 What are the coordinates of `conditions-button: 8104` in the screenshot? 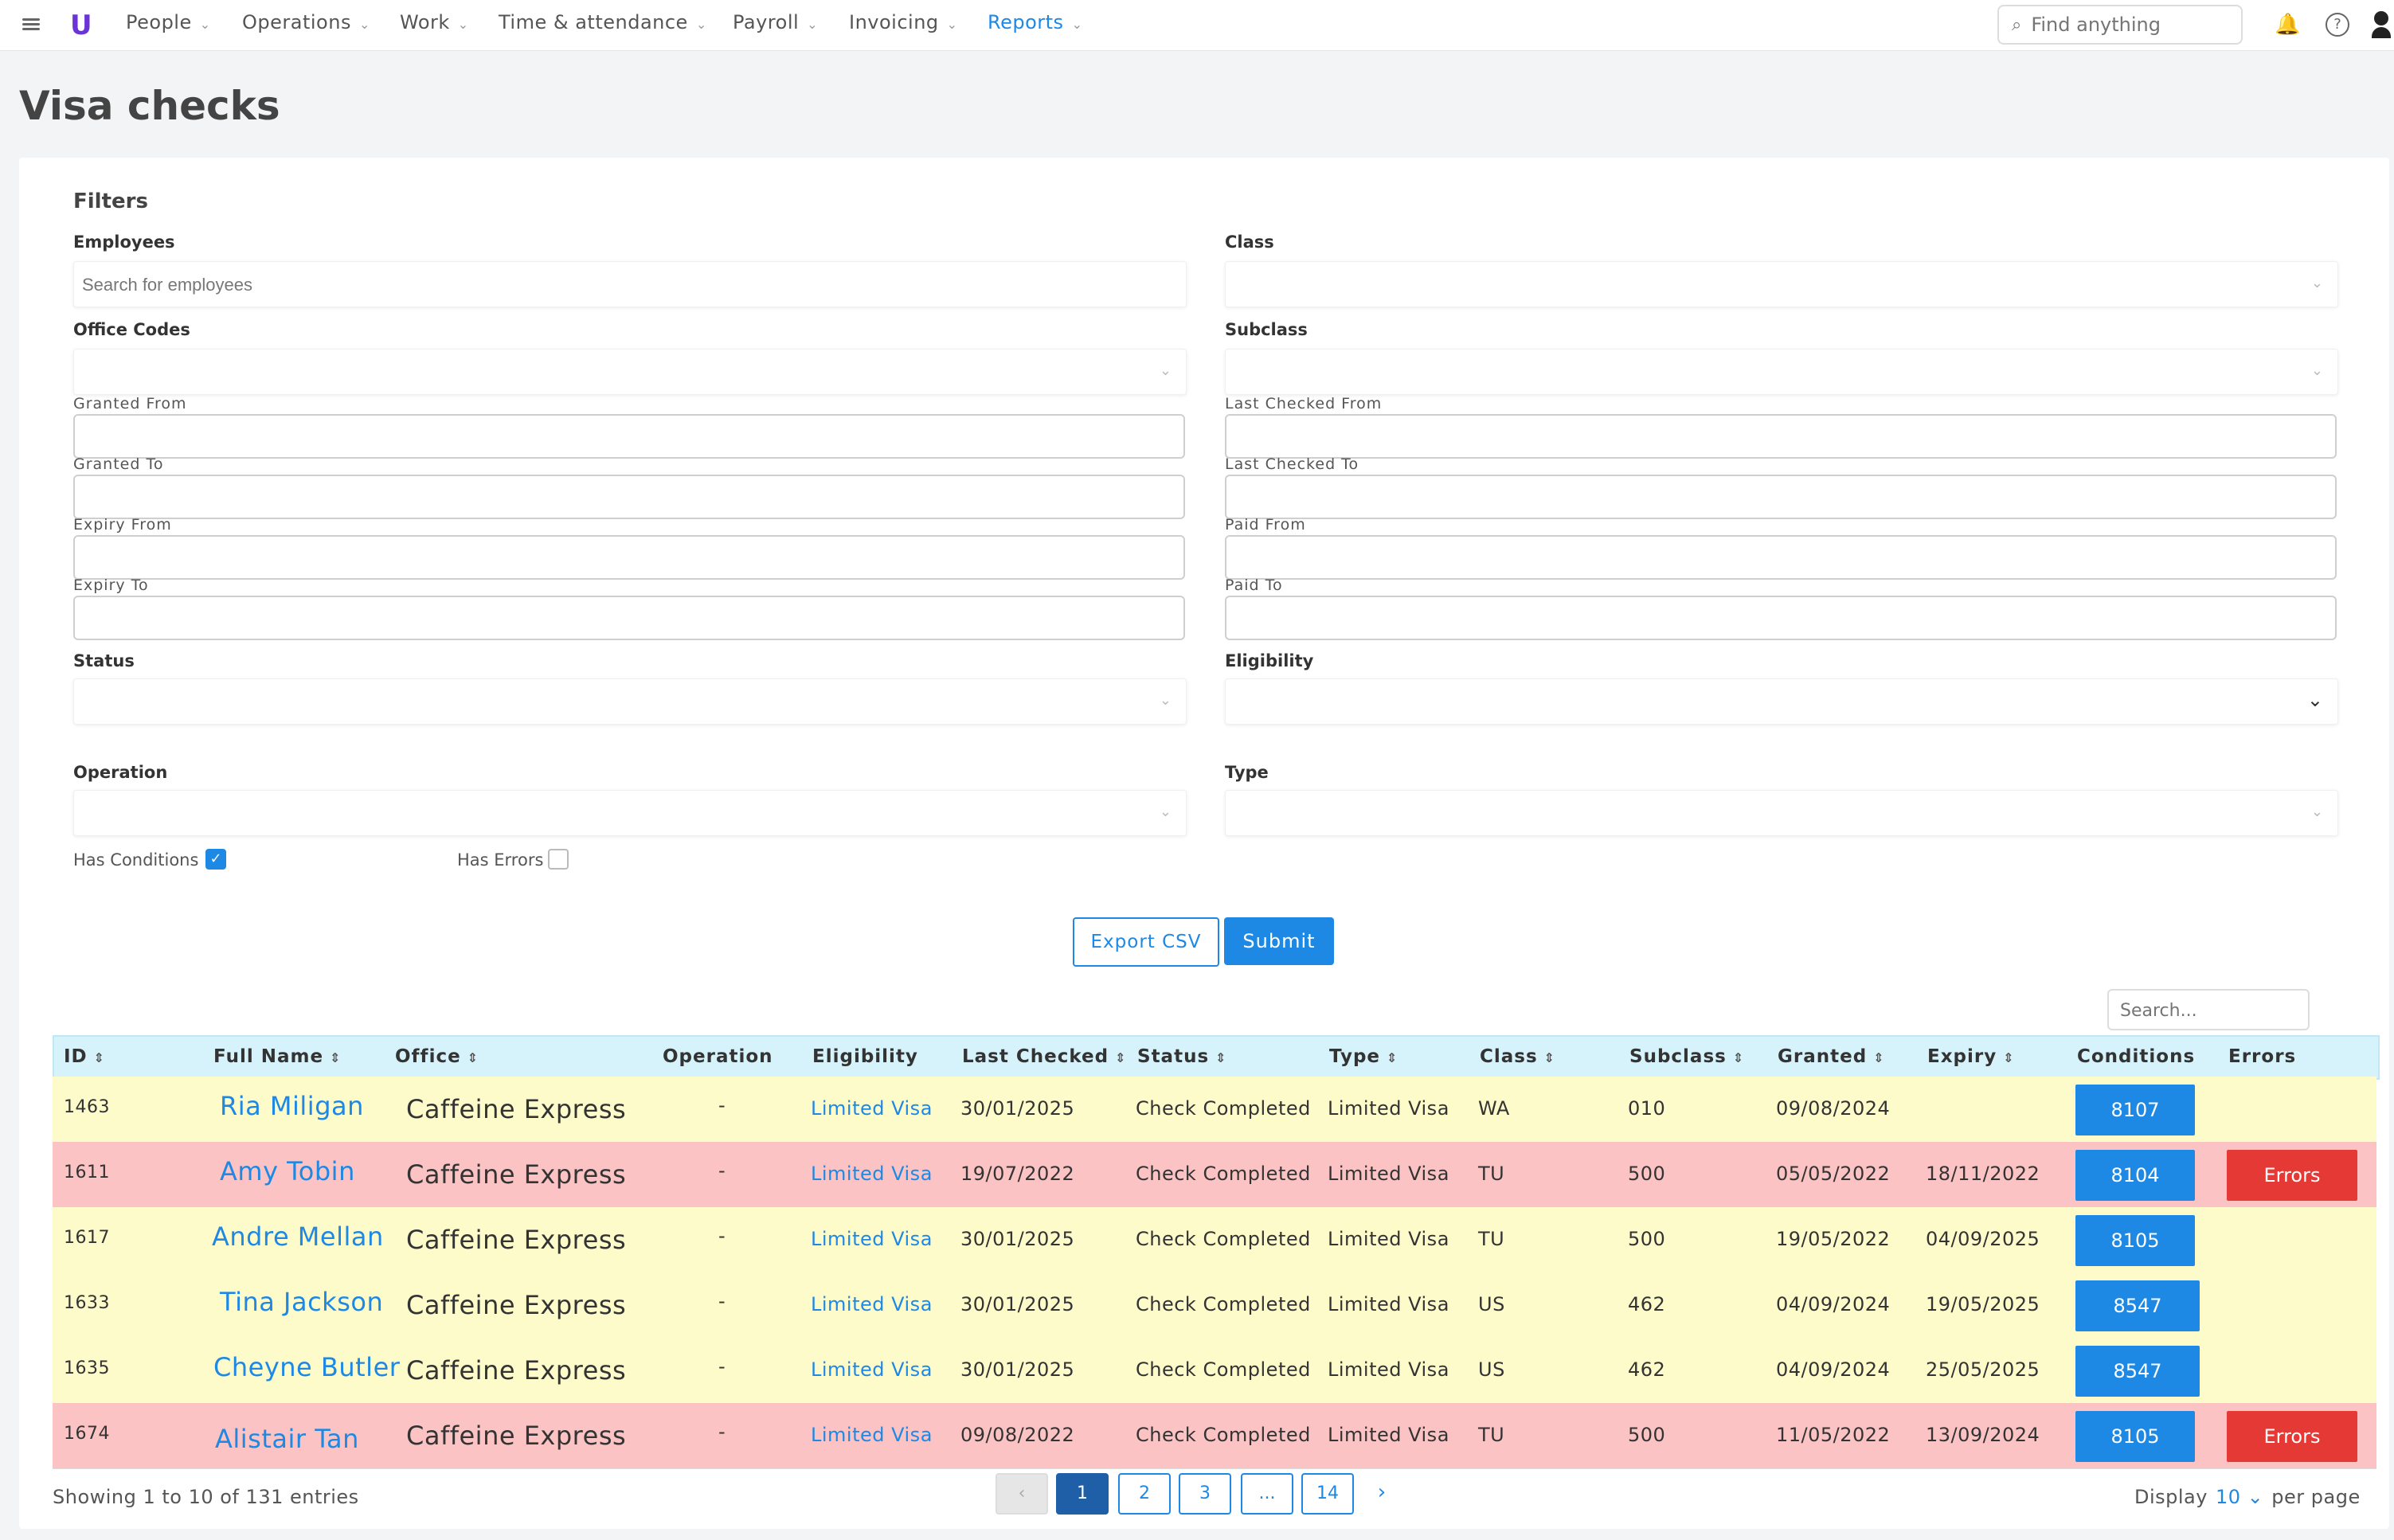 It's located at (2135, 1175).